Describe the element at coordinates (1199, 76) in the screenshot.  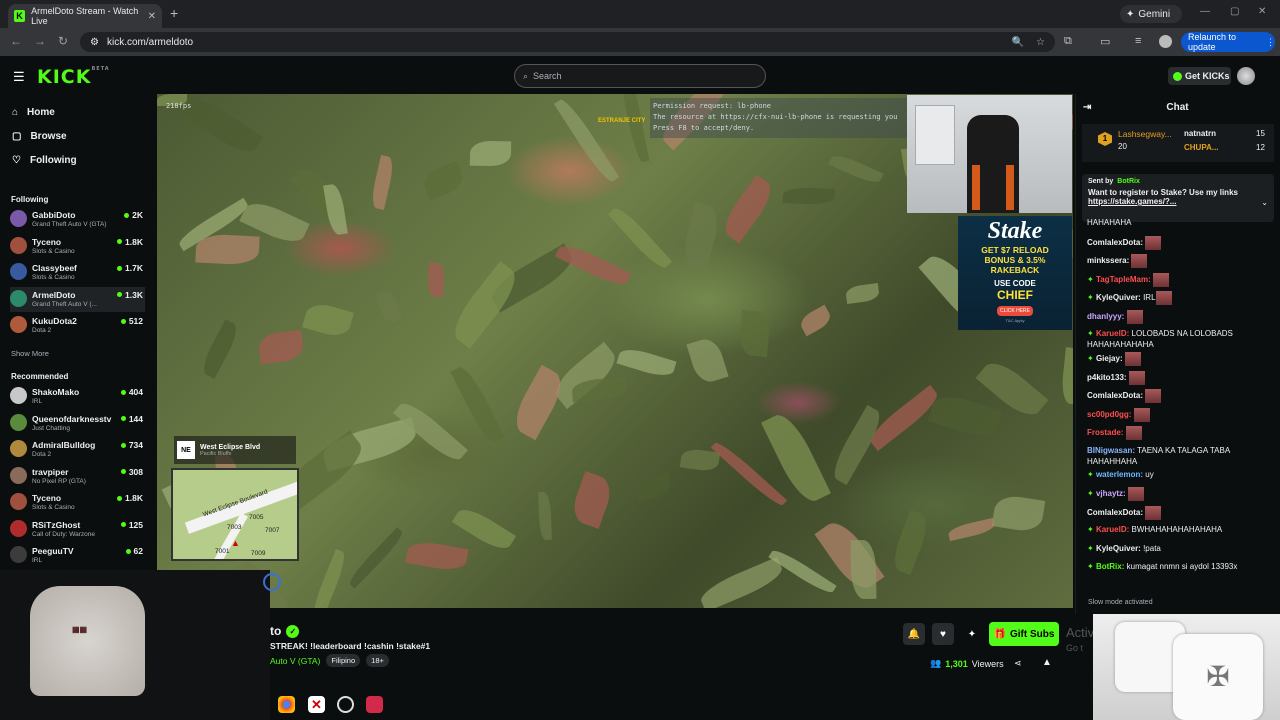
I see `get-kicks-button: Get KICKs` at that location.